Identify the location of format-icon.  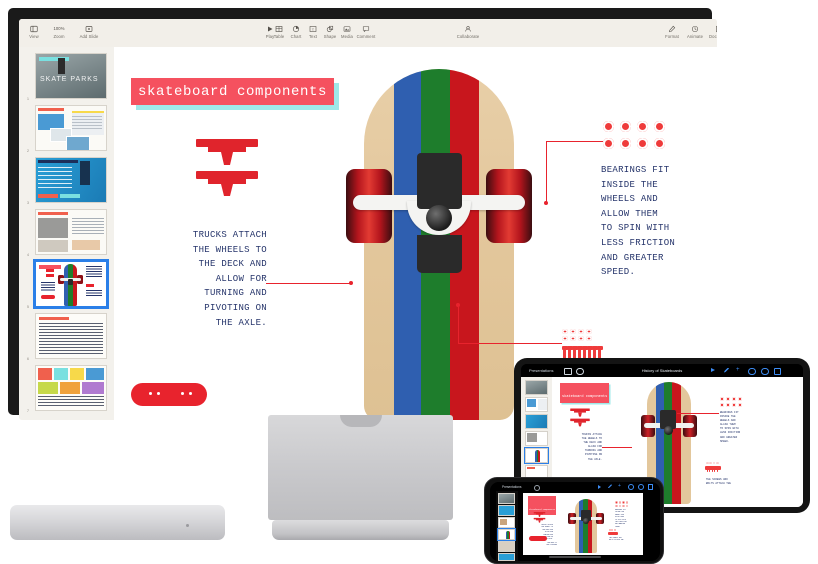
(672, 29).